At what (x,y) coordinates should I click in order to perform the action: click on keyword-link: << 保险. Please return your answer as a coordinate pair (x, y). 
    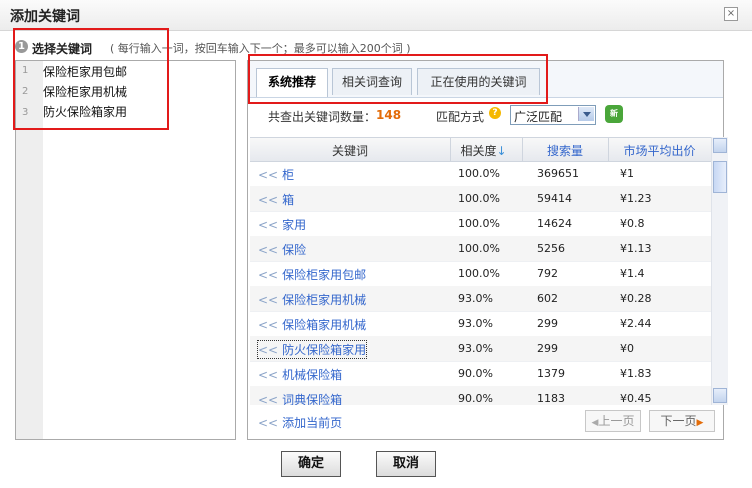
    Looking at the image, I should click on (282, 249).